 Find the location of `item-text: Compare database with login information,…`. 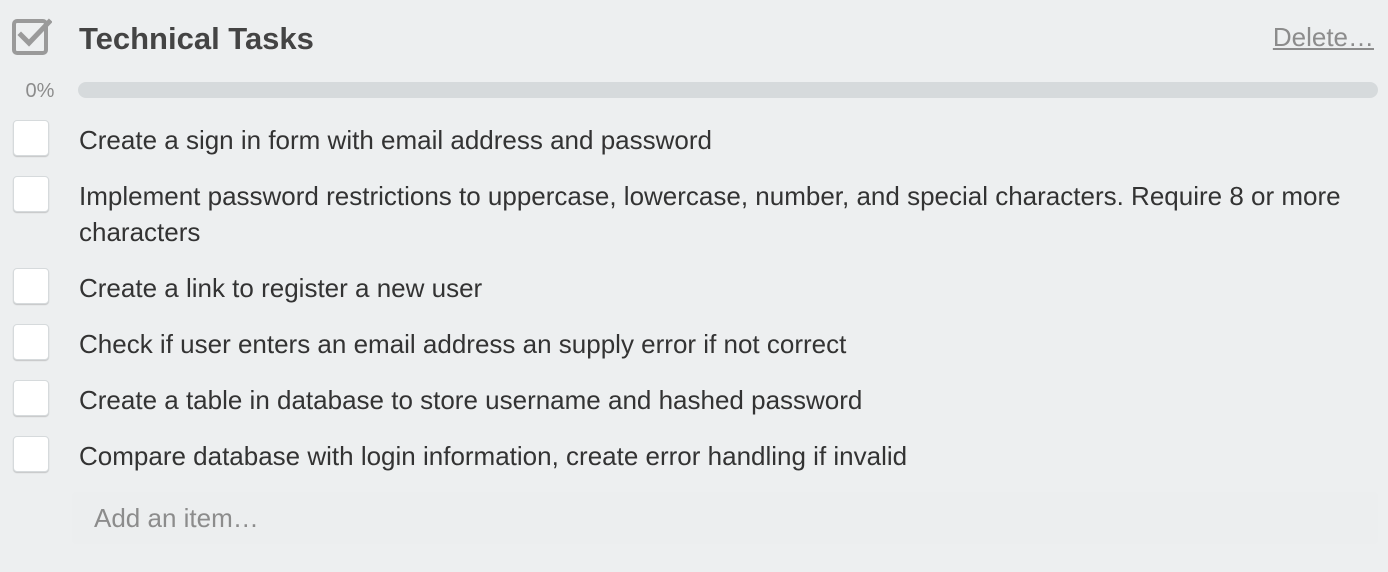

item-text: Compare database with login information,… is located at coordinates (721, 456).